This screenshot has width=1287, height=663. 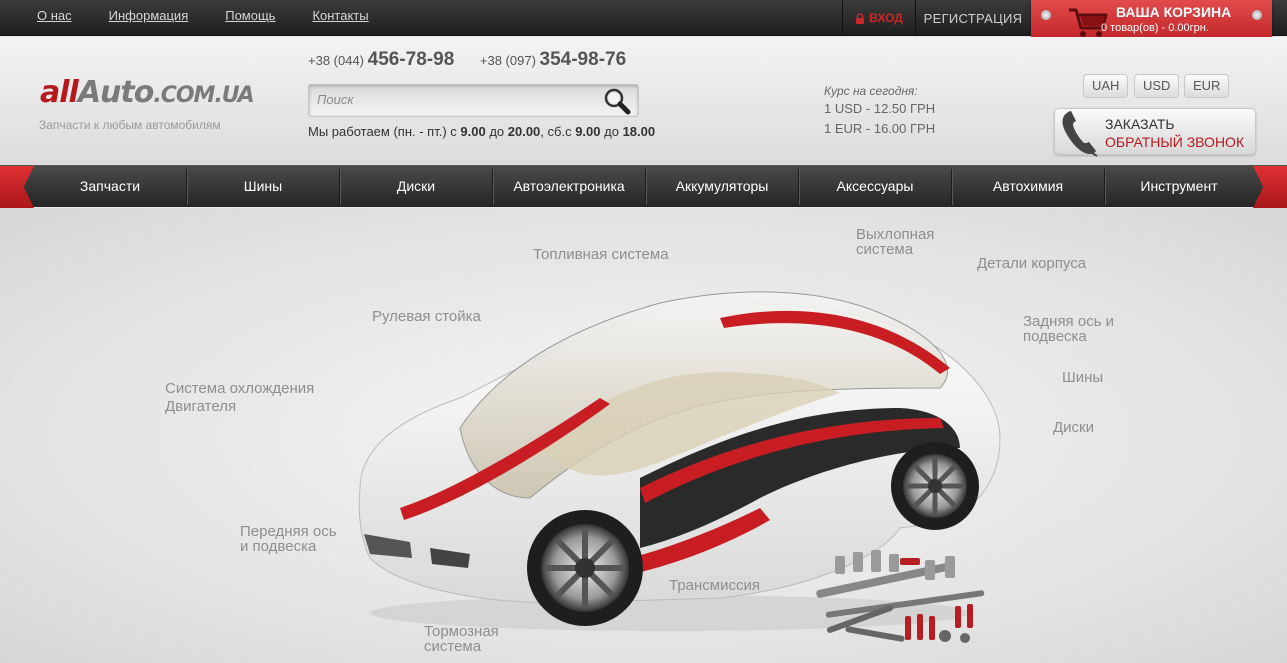 I want to click on top-links: О нас Информация Помощь Контакты, so click(x=221, y=15).